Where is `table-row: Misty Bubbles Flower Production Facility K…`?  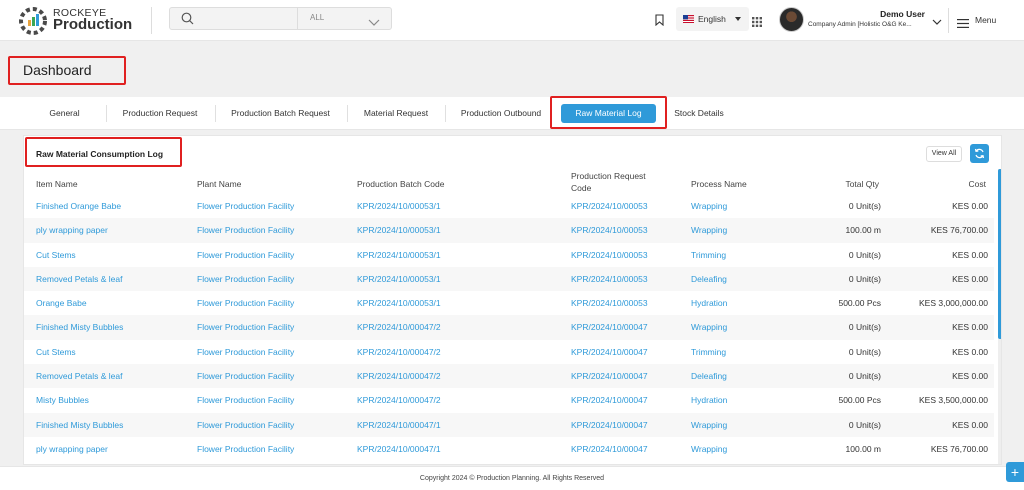 table-row: Misty Bubbles Flower Production Facility K… is located at coordinates (509, 400).